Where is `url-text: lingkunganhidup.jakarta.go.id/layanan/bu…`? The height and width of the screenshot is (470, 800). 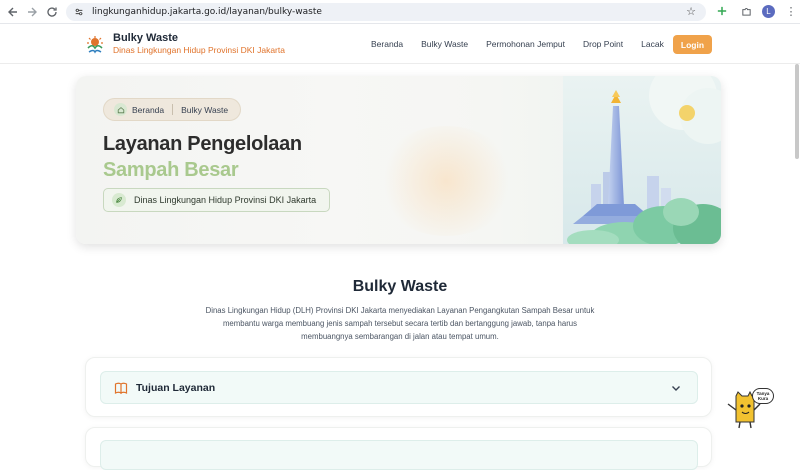 url-text: lingkunganhidup.jakarta.go.id/layanan/bu… is located at coordinates (207, 12).